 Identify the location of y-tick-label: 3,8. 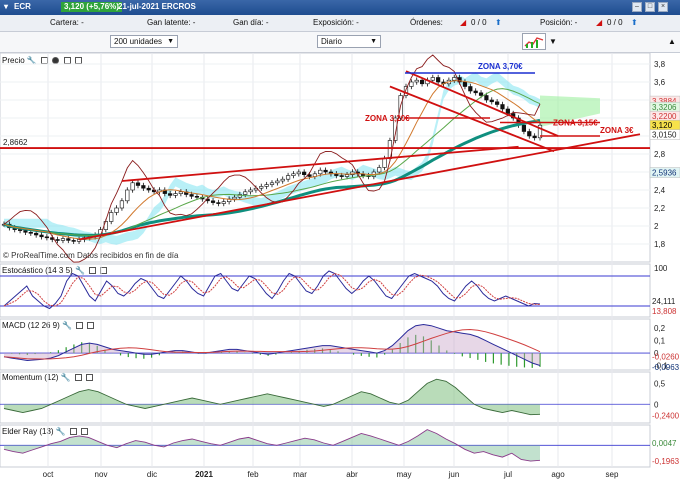
(660, 64).